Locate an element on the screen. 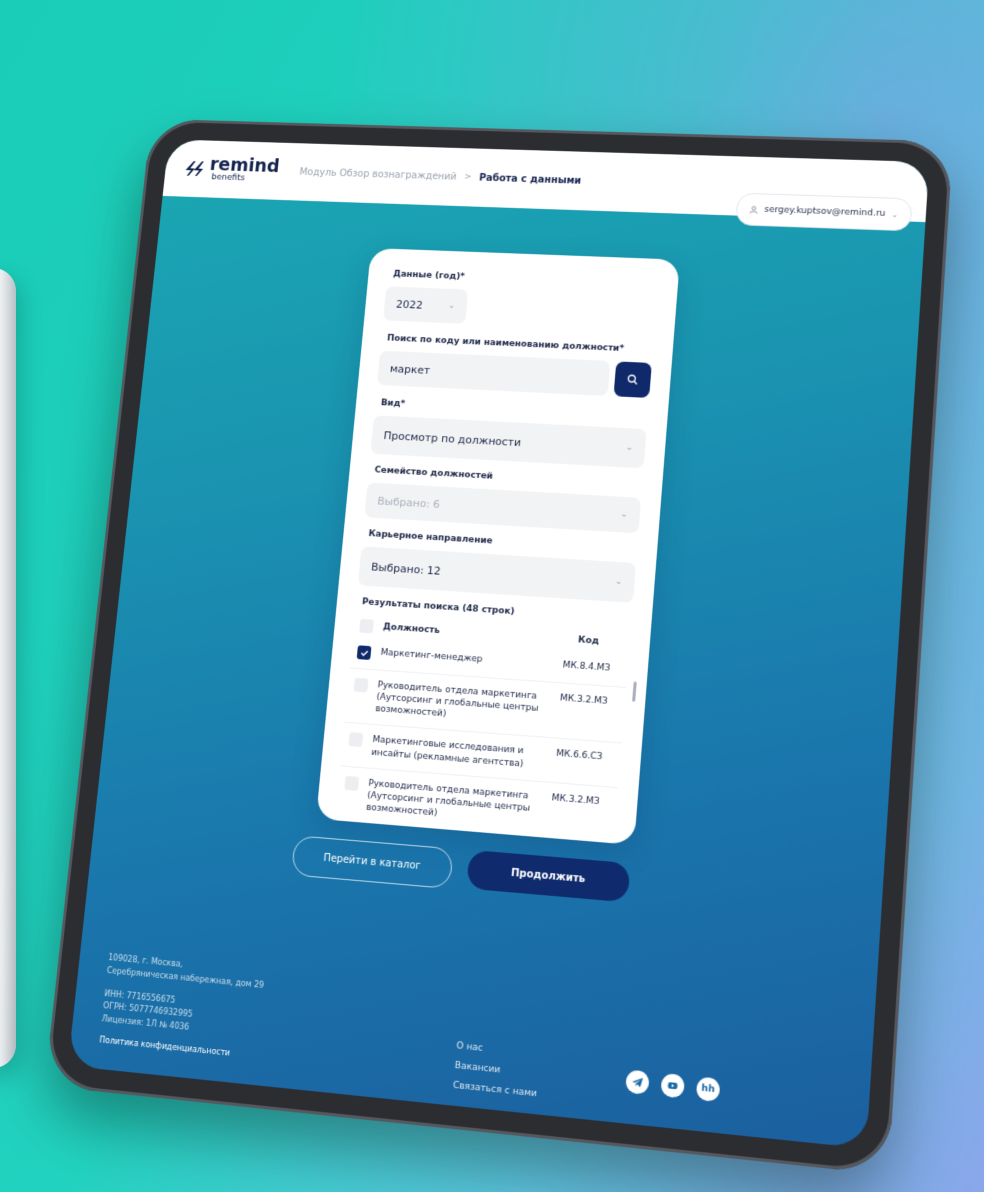 The height and width of the screenshot is (1192, 984). row-code: МК.6.6.СЗ is located at coordinates (579, 755).